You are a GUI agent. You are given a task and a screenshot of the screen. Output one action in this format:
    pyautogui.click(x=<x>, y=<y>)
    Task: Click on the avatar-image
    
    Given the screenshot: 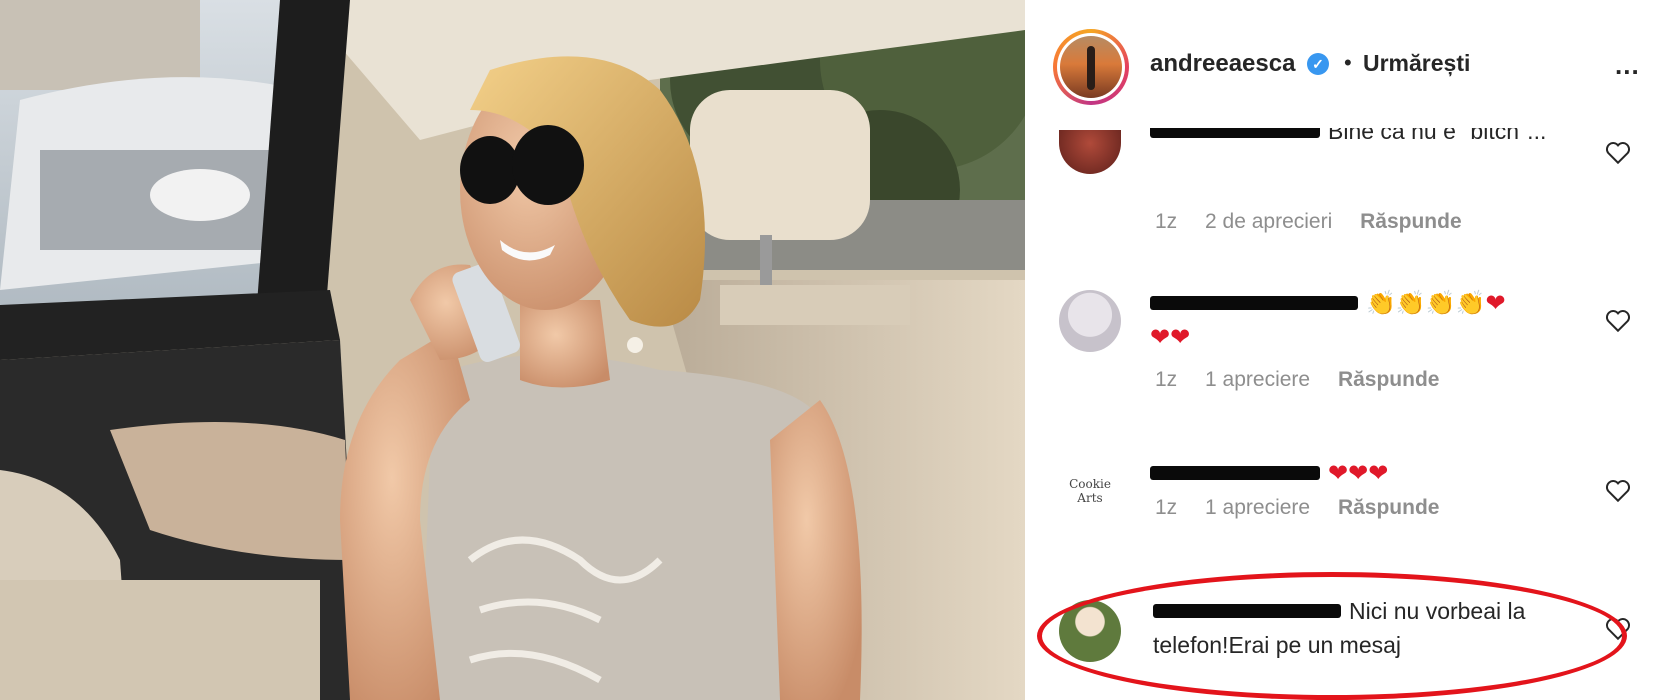 What is the action you would take?
    pyautogui.click(x=1091, y=67)
    